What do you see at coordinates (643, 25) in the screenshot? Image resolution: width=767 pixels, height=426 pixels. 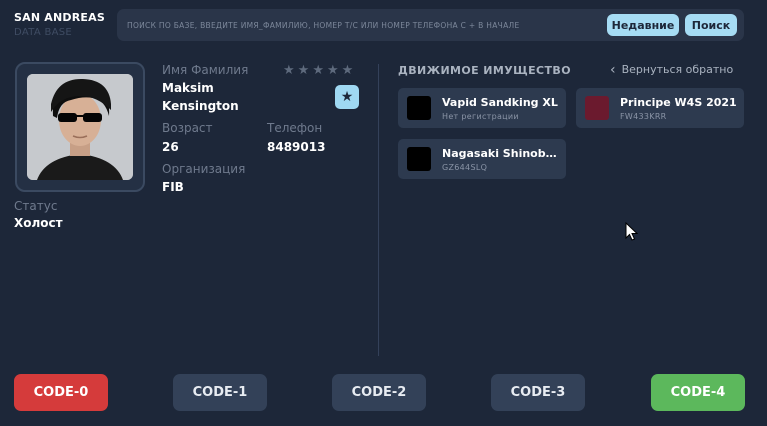 I see `recent-button: Недавние` at bounding box center [643, 25].